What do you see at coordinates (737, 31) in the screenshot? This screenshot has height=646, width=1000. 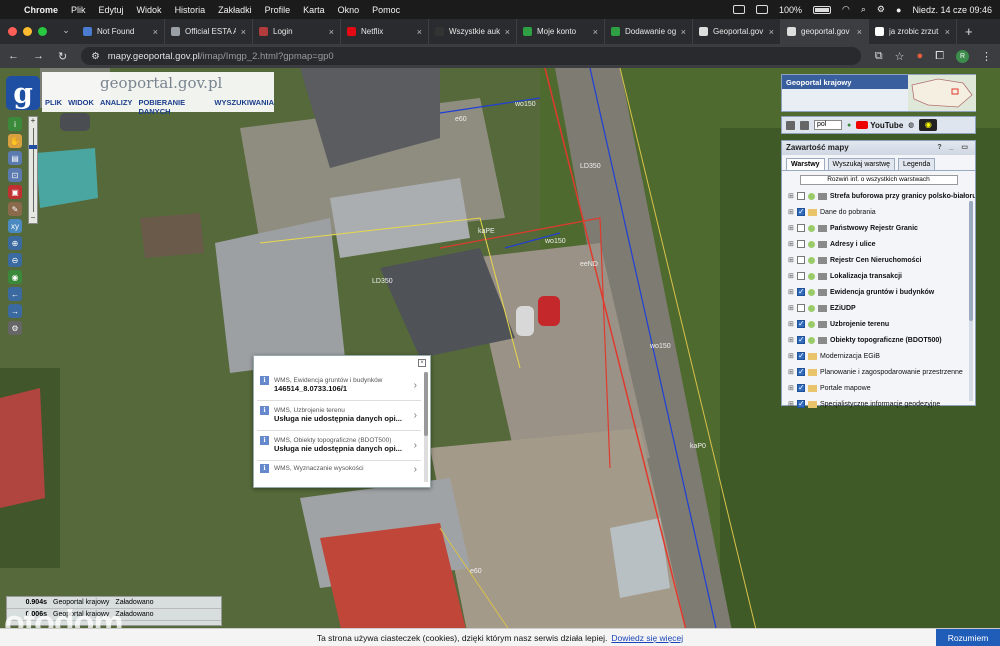 I see `browser-tab: Geoportal.gov ×` at bounding box center [737, 31].